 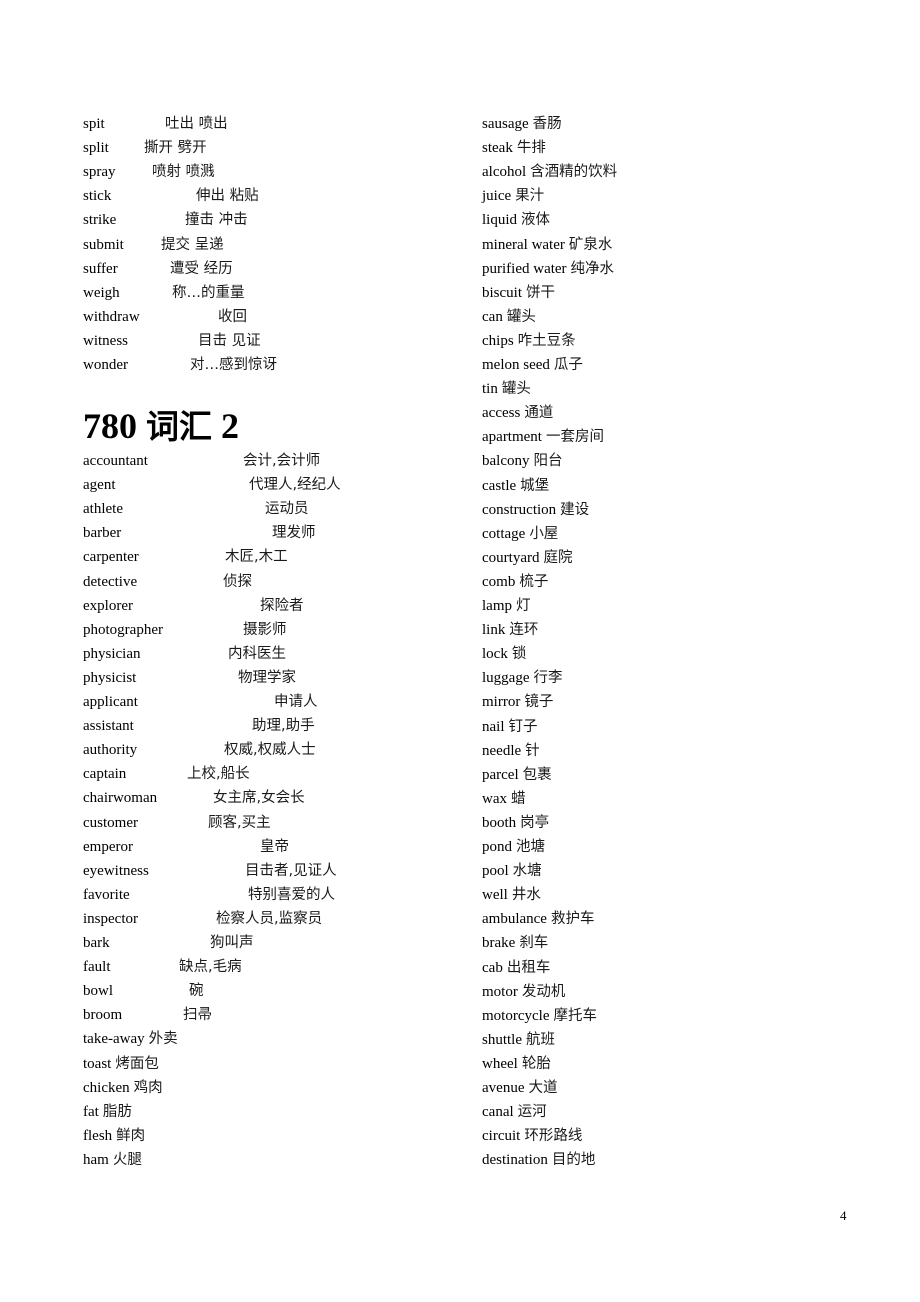 I want to click on vocab-chinese: 脂肪, so click(x=117, y=1111).